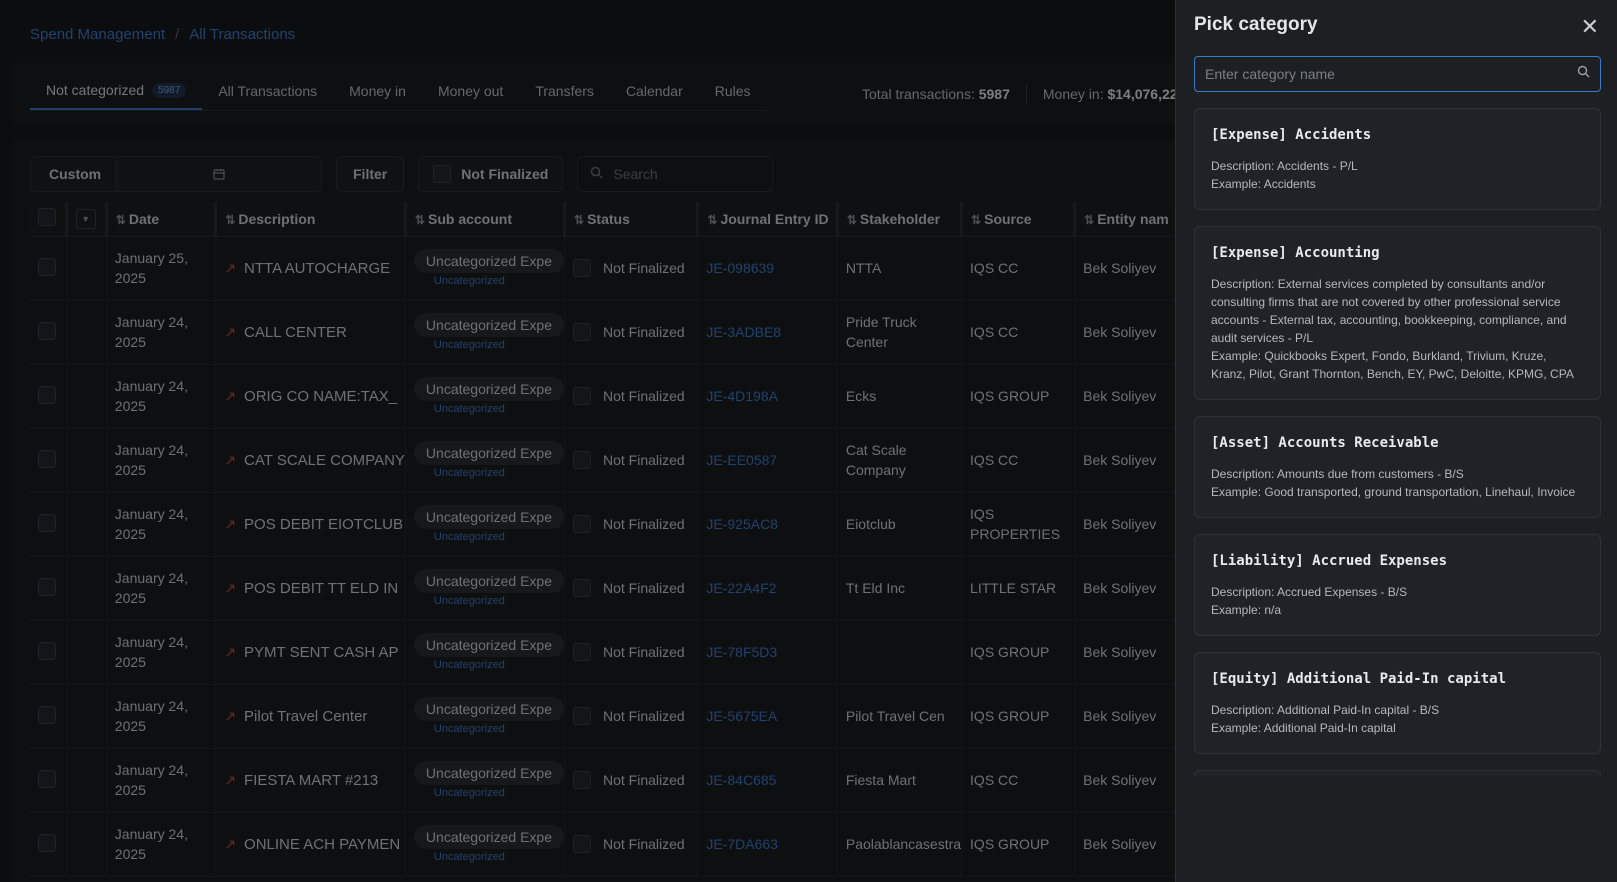  What do you see at coordinates (767, 844) in the screenshot?
I see `journal-entry-link: JE-7DA663` at bounding box center [767, 844].